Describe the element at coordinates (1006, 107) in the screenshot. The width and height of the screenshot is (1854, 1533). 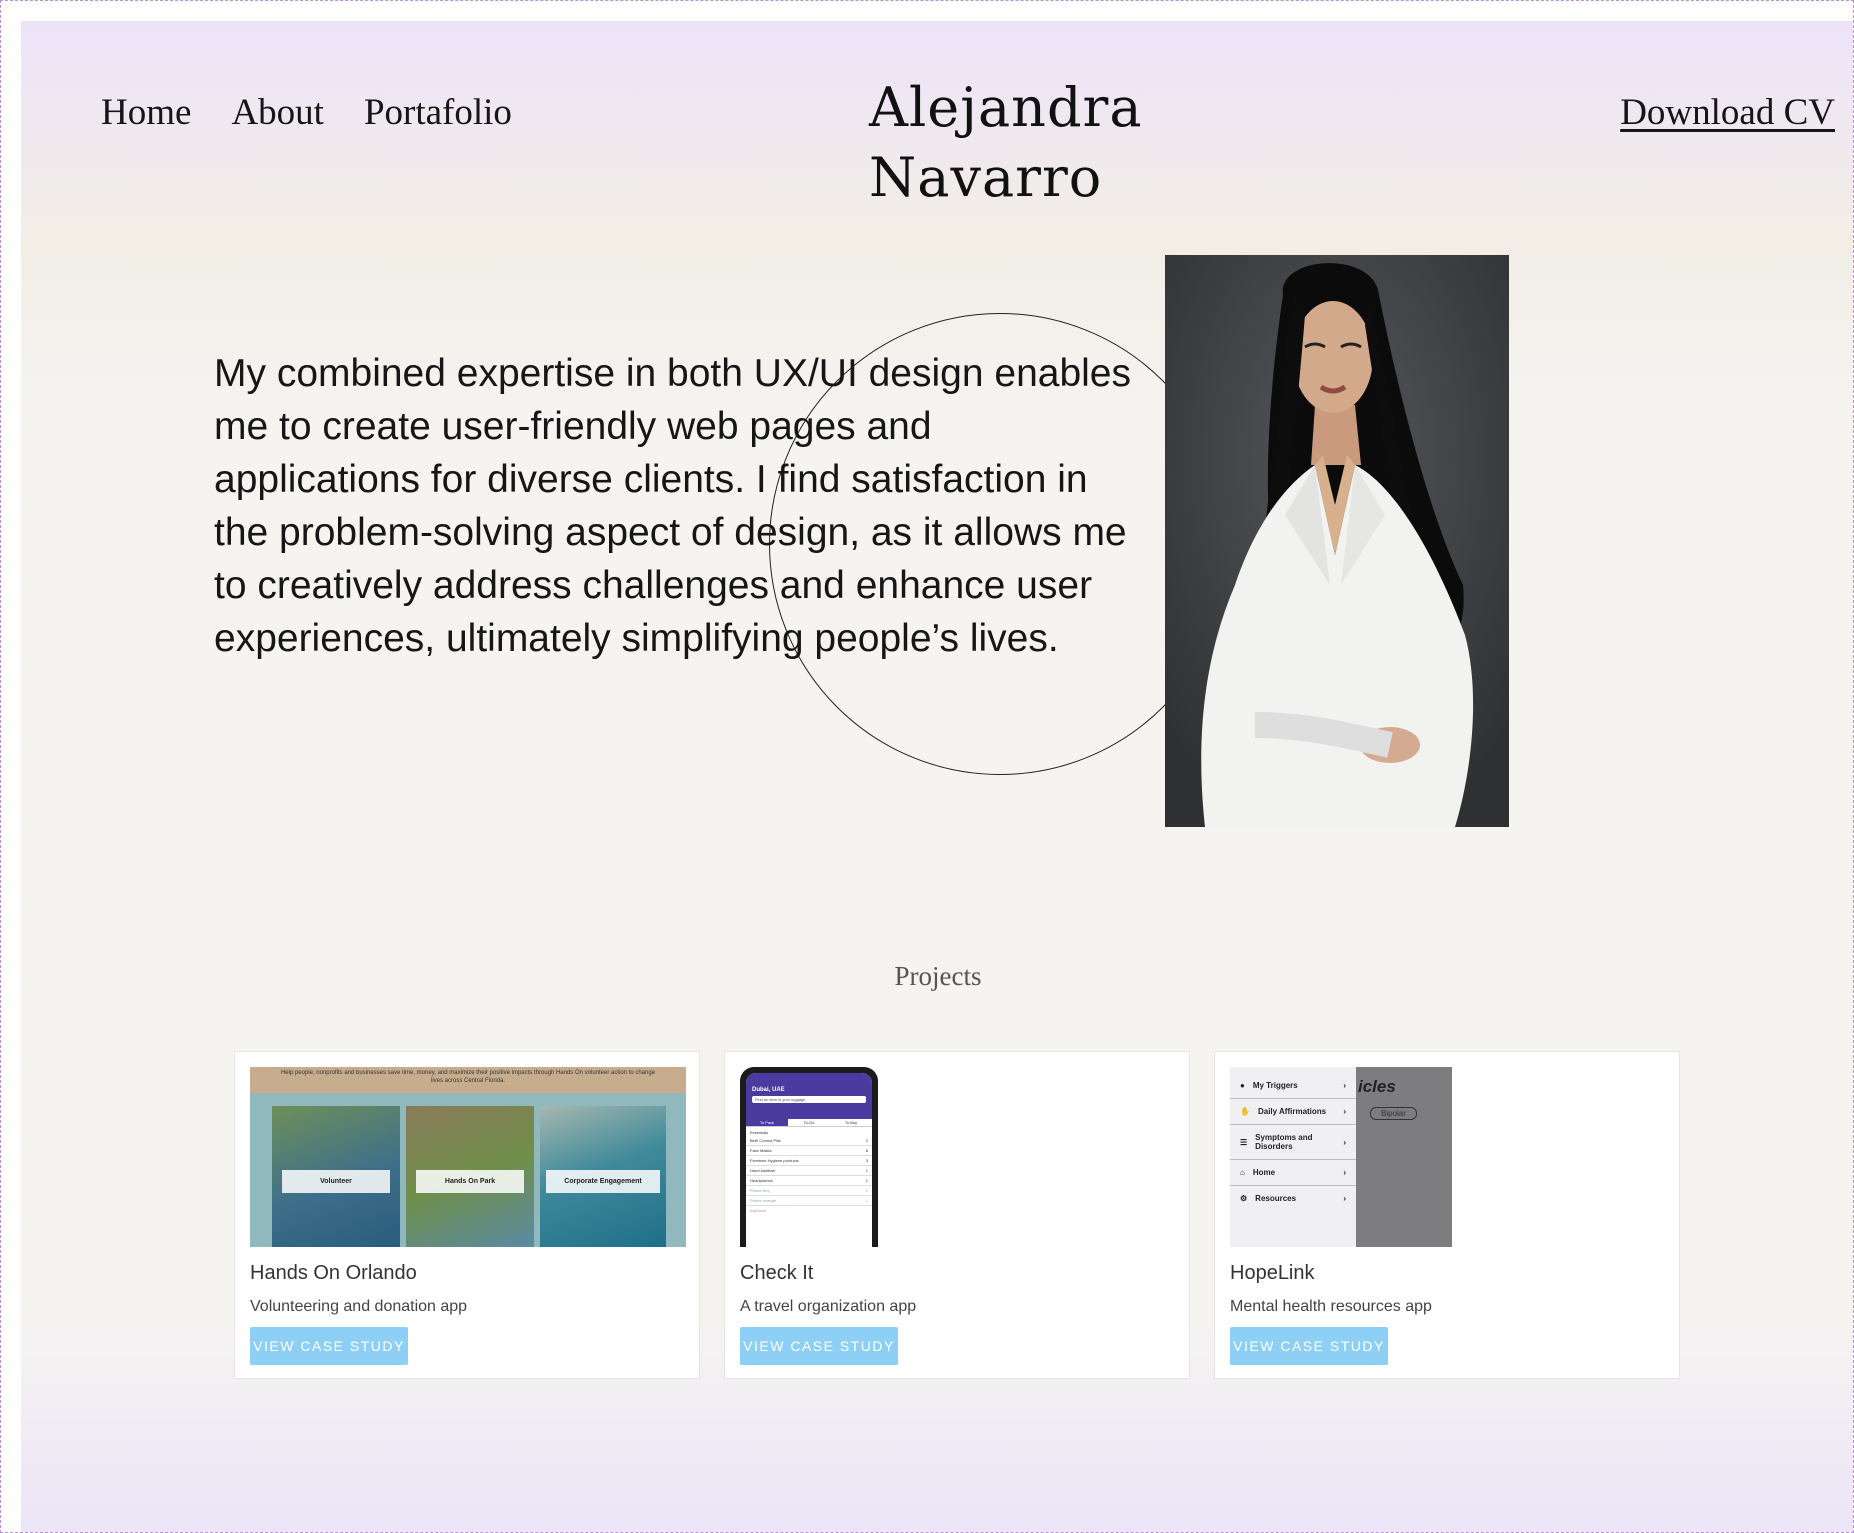
I see `brand-first-name: Alejandra` at that location.